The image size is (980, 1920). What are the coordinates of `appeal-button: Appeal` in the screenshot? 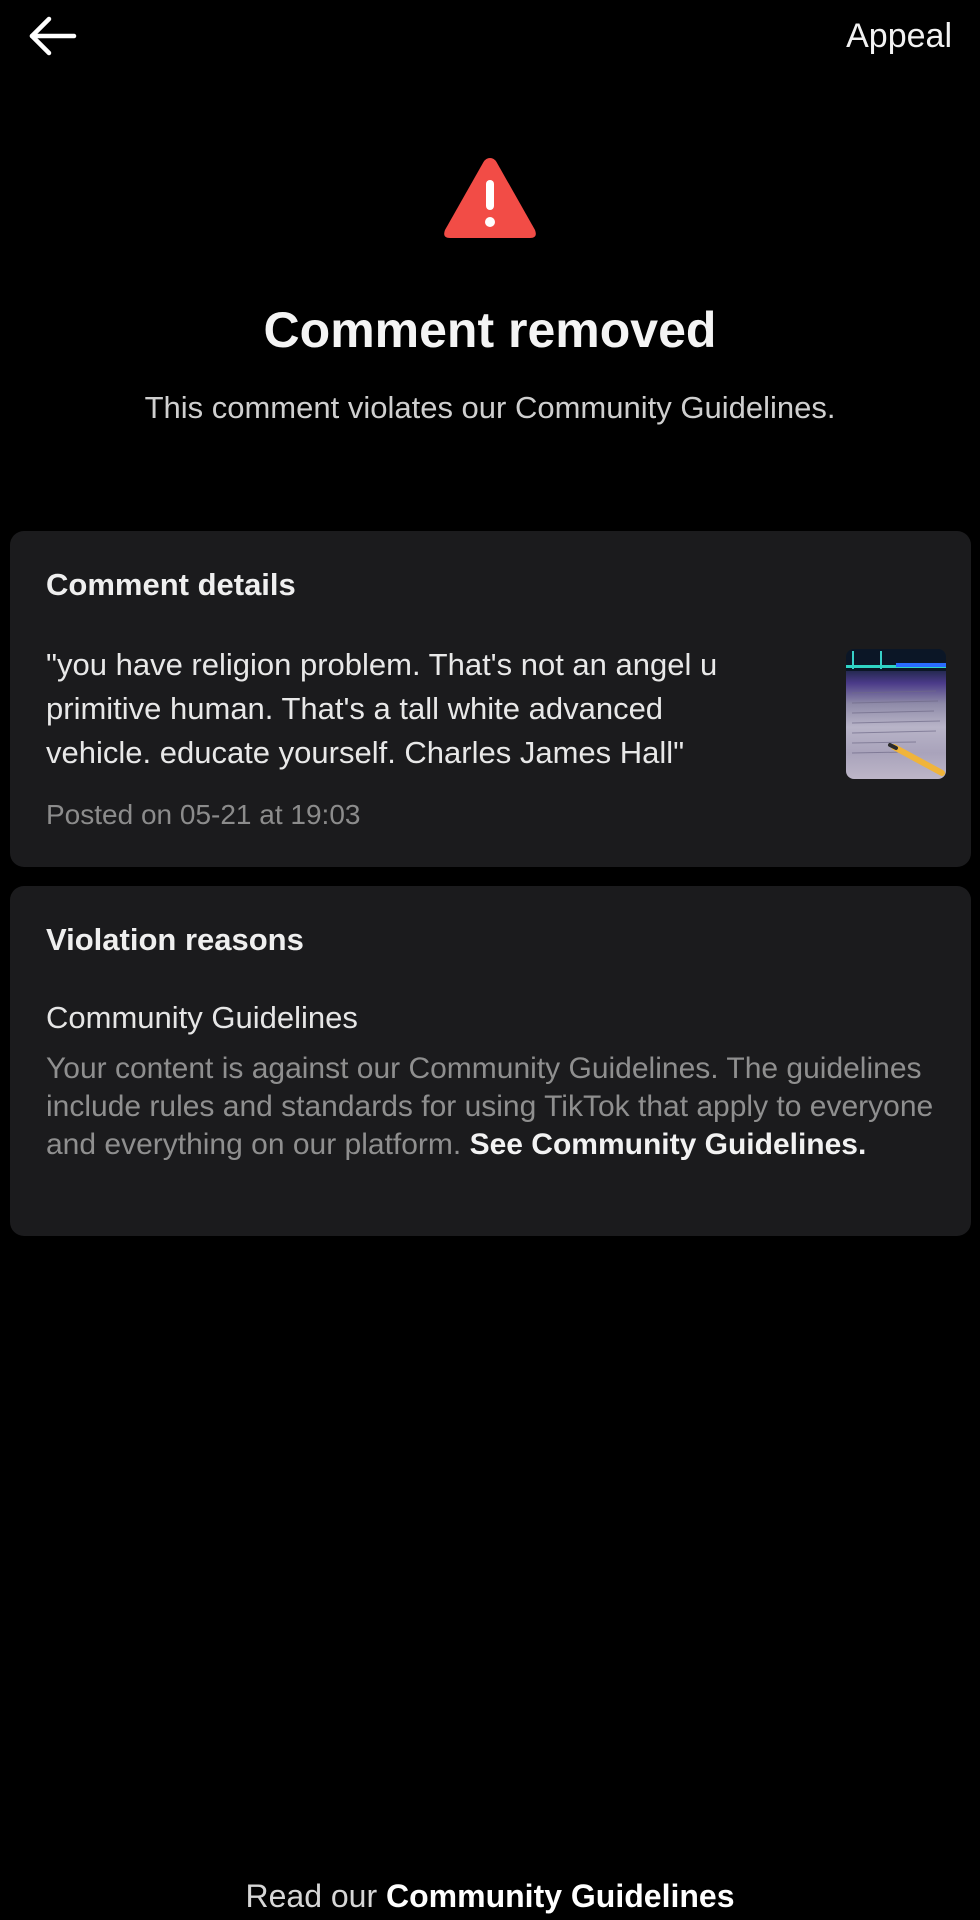 It's located at (899, 36).